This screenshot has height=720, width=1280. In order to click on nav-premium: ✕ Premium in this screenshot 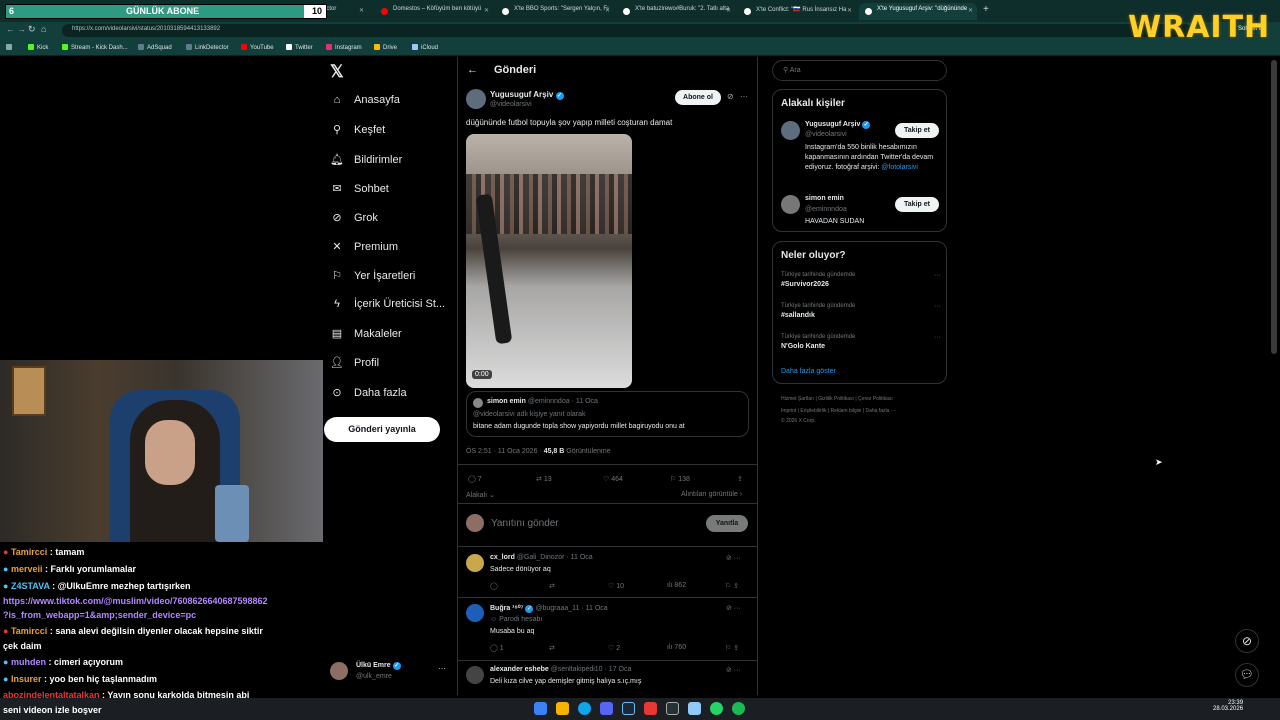, I will do `click(364, 251)`.